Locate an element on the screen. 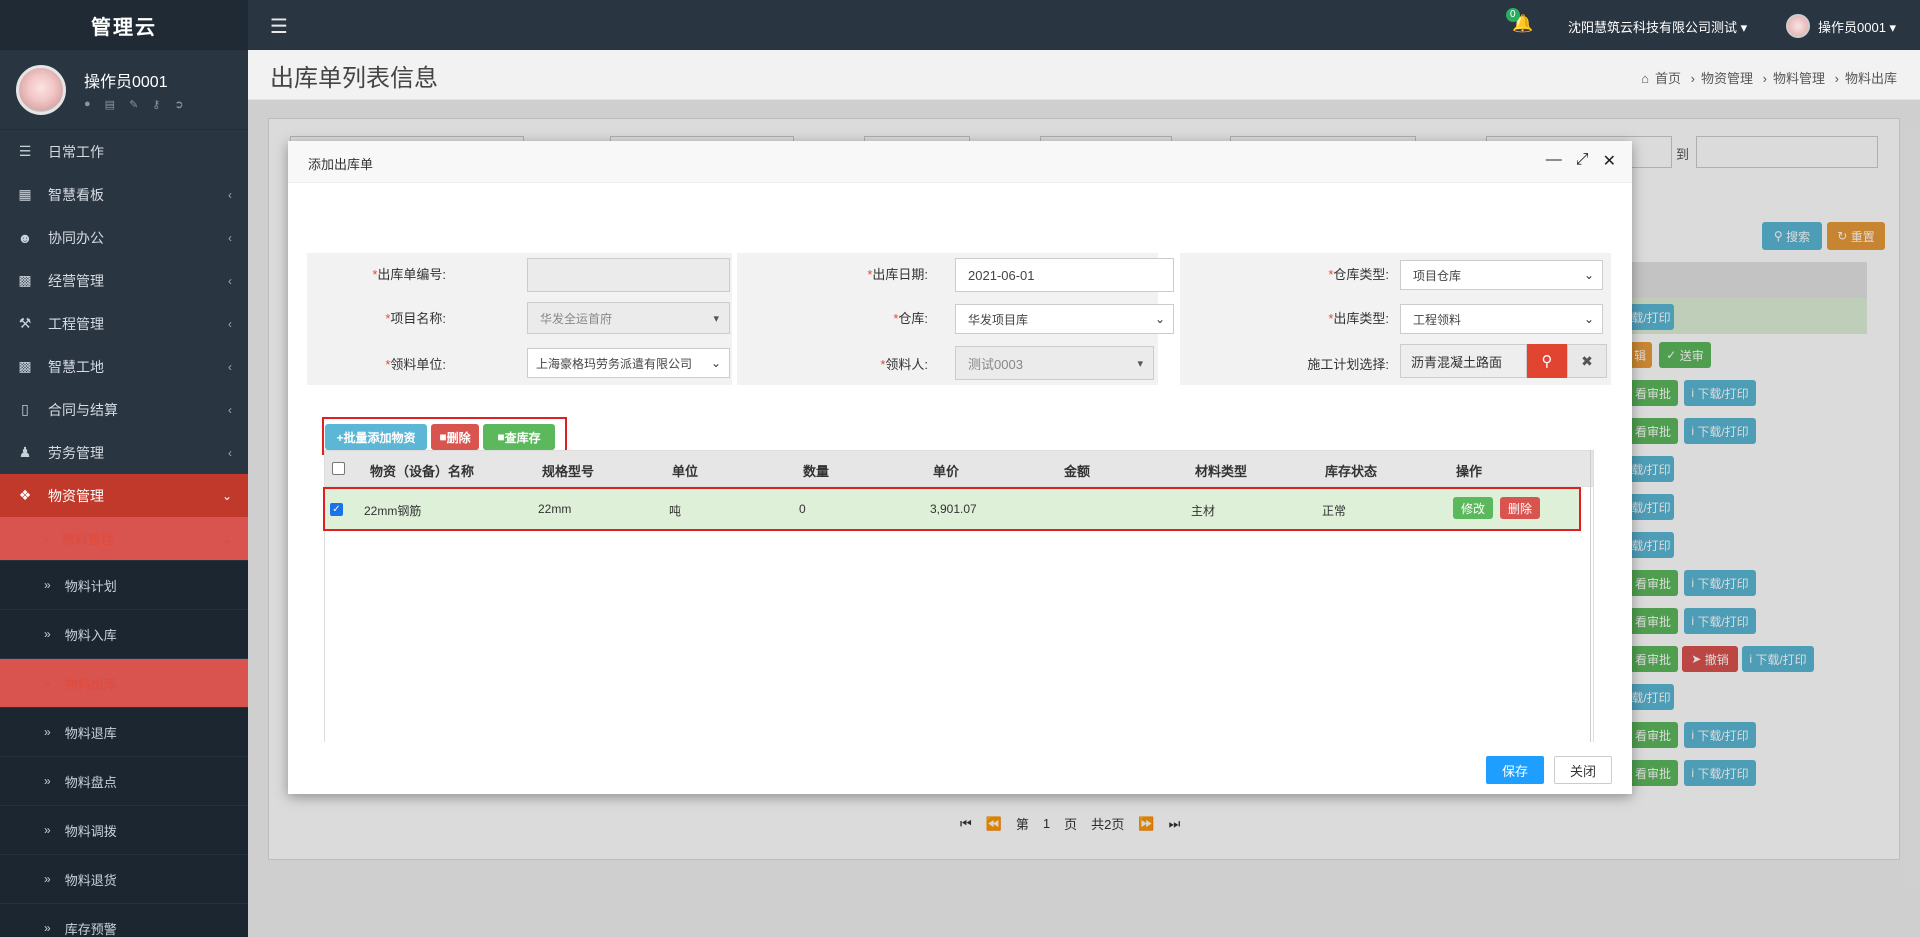  modal-header: 添加出库单 — ⤢ ✕ is located at coordinates (960, 162).